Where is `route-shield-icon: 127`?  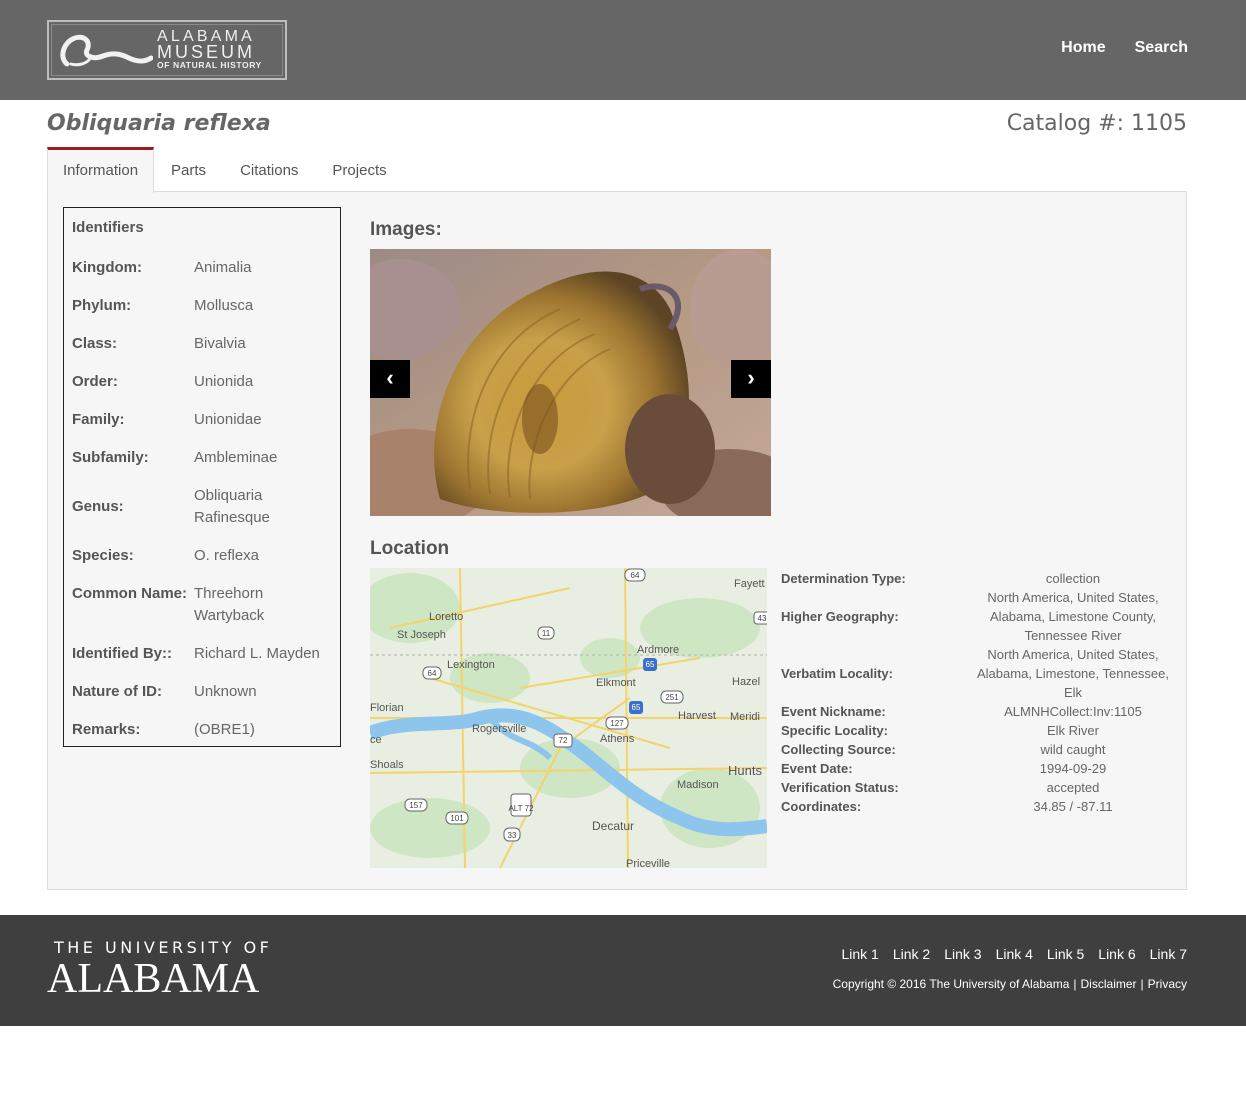
route-shield-icon: 127 is located at coordinates (617, 723).